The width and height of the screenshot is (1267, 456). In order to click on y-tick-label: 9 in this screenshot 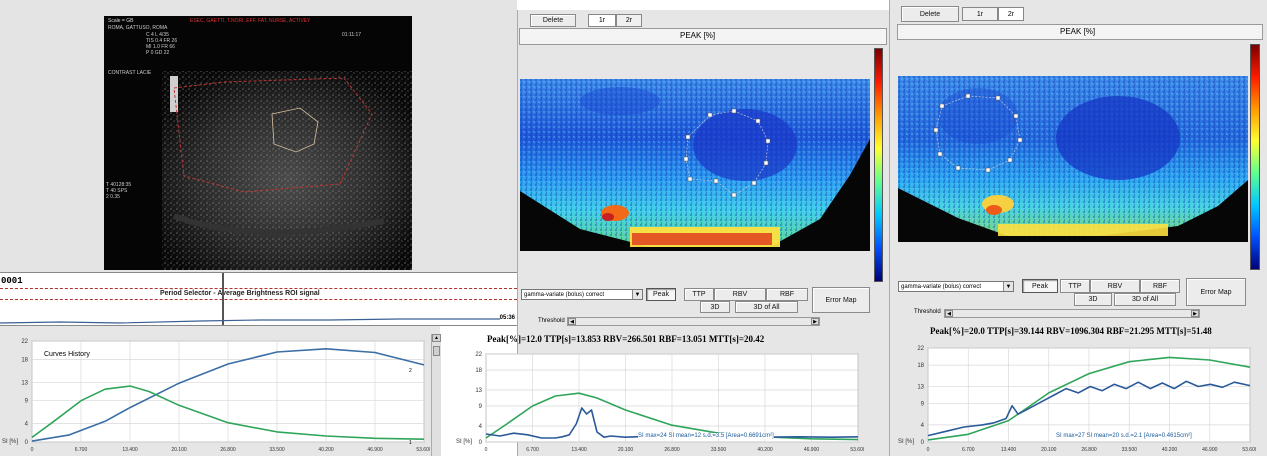, I will do `click(27, 402)`.